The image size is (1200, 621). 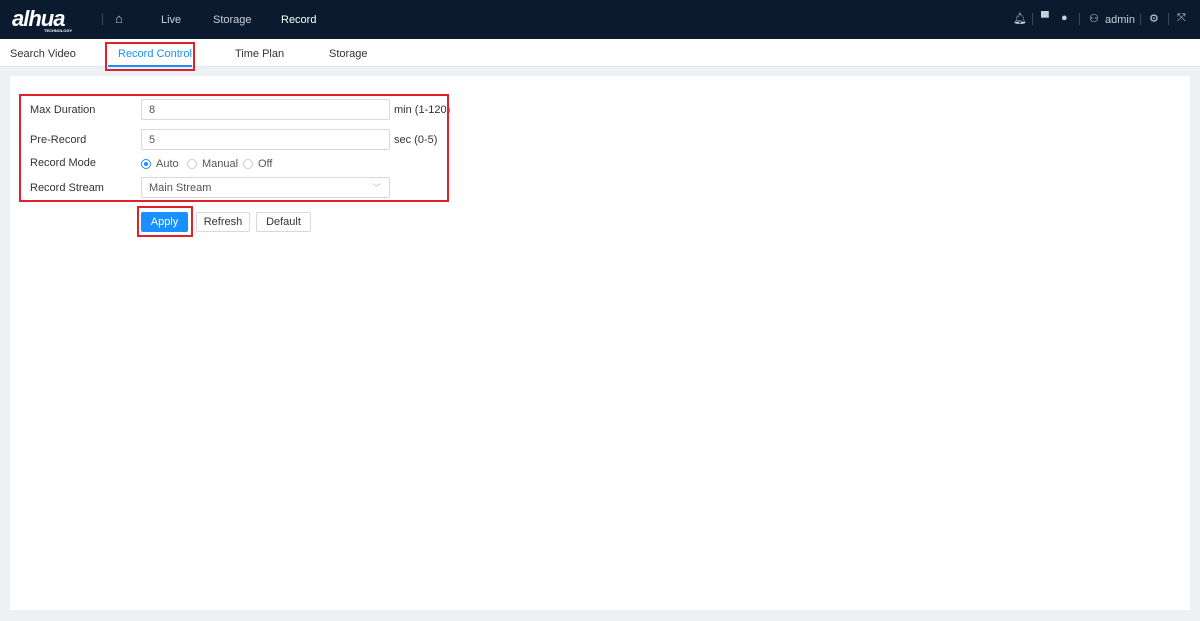 What do you see at coordinates (1045, 18) in the screenshot?
I see `shirt-icon: ▀` at bounding box center [1045, 18].